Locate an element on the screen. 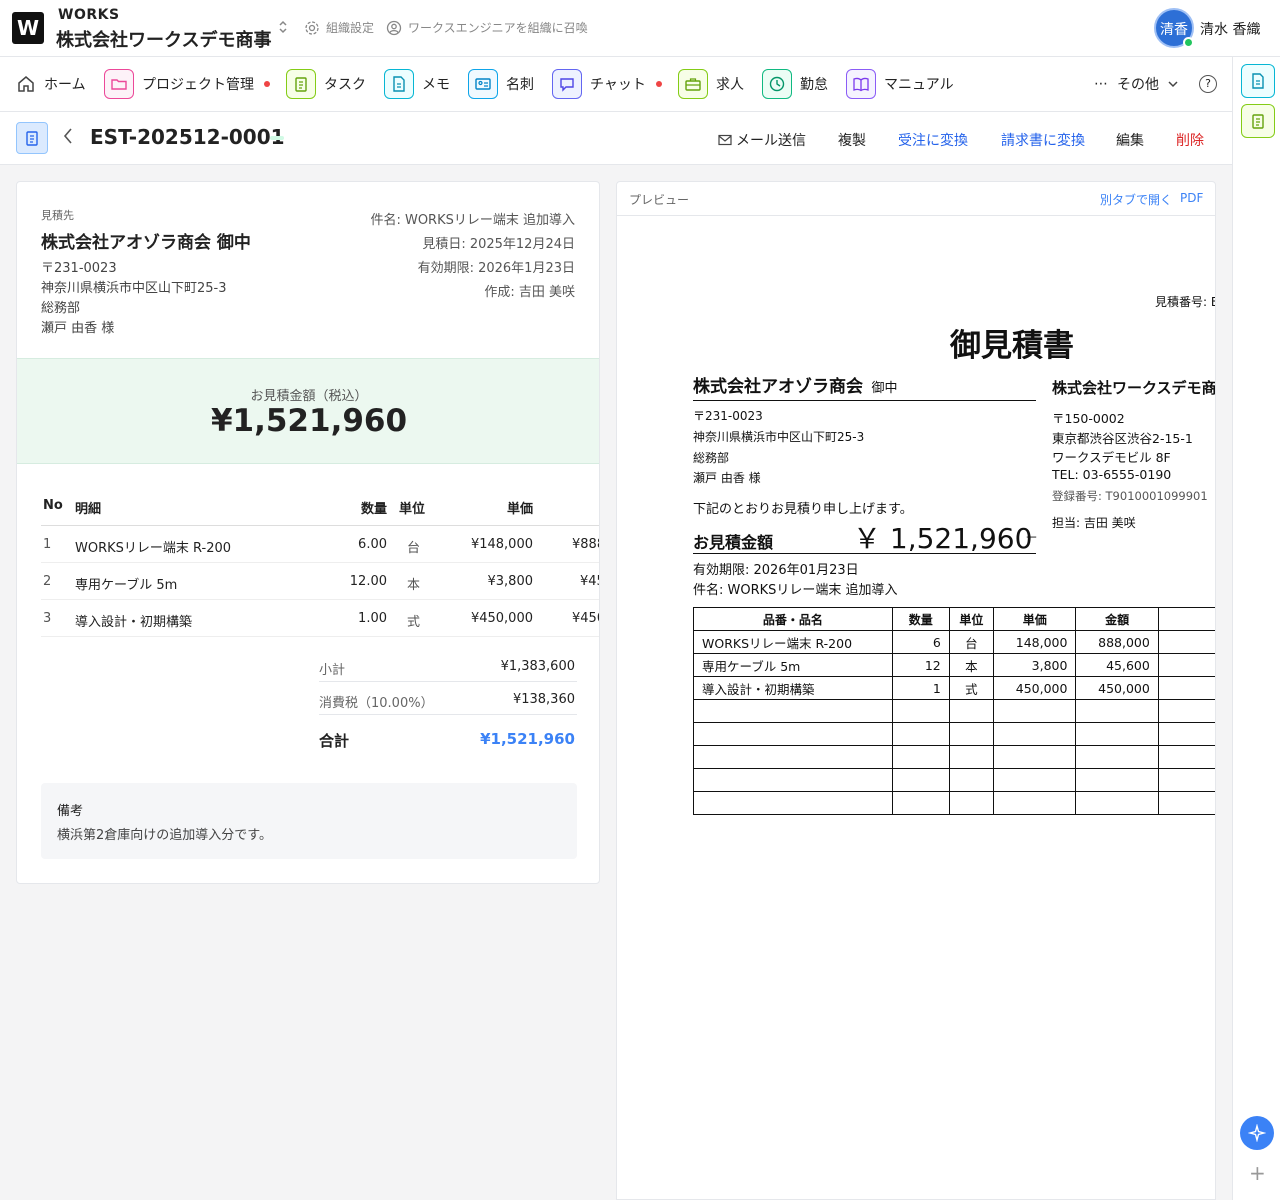 The height and width of the screenshot is (1200, 1280). nav-item-business-cards: 名刺 is located at coordinates (501, 84).